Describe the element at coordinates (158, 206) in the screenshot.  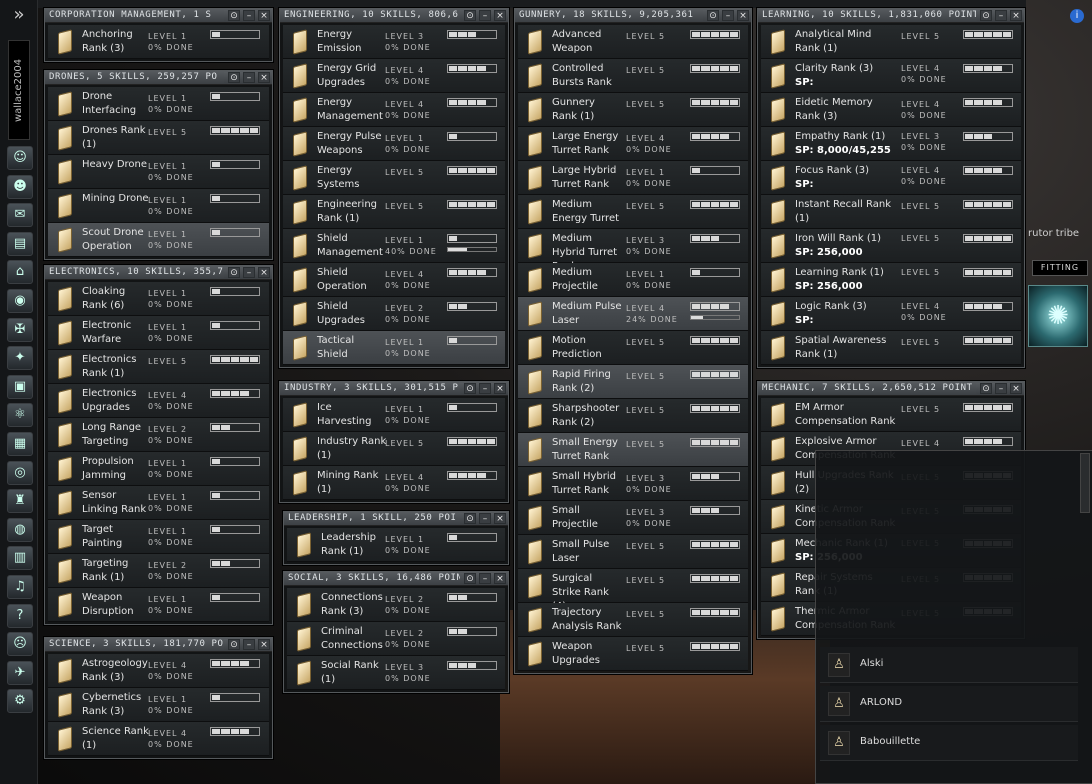
I see `skill-row: Mining Drone LEVEL 1 0% DONE` at that location.